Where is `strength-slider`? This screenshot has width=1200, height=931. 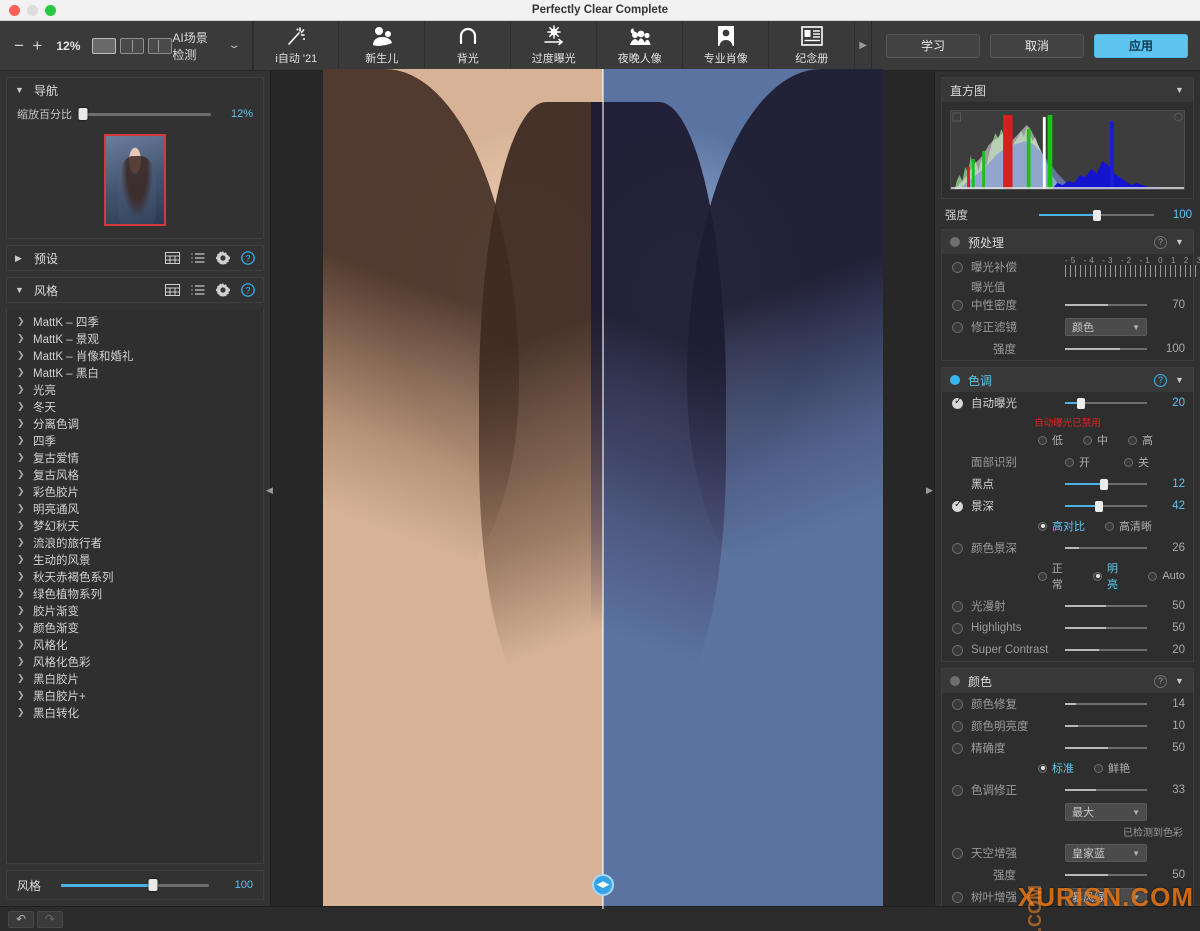
strength-slider is located at coordinates (1096, 215).